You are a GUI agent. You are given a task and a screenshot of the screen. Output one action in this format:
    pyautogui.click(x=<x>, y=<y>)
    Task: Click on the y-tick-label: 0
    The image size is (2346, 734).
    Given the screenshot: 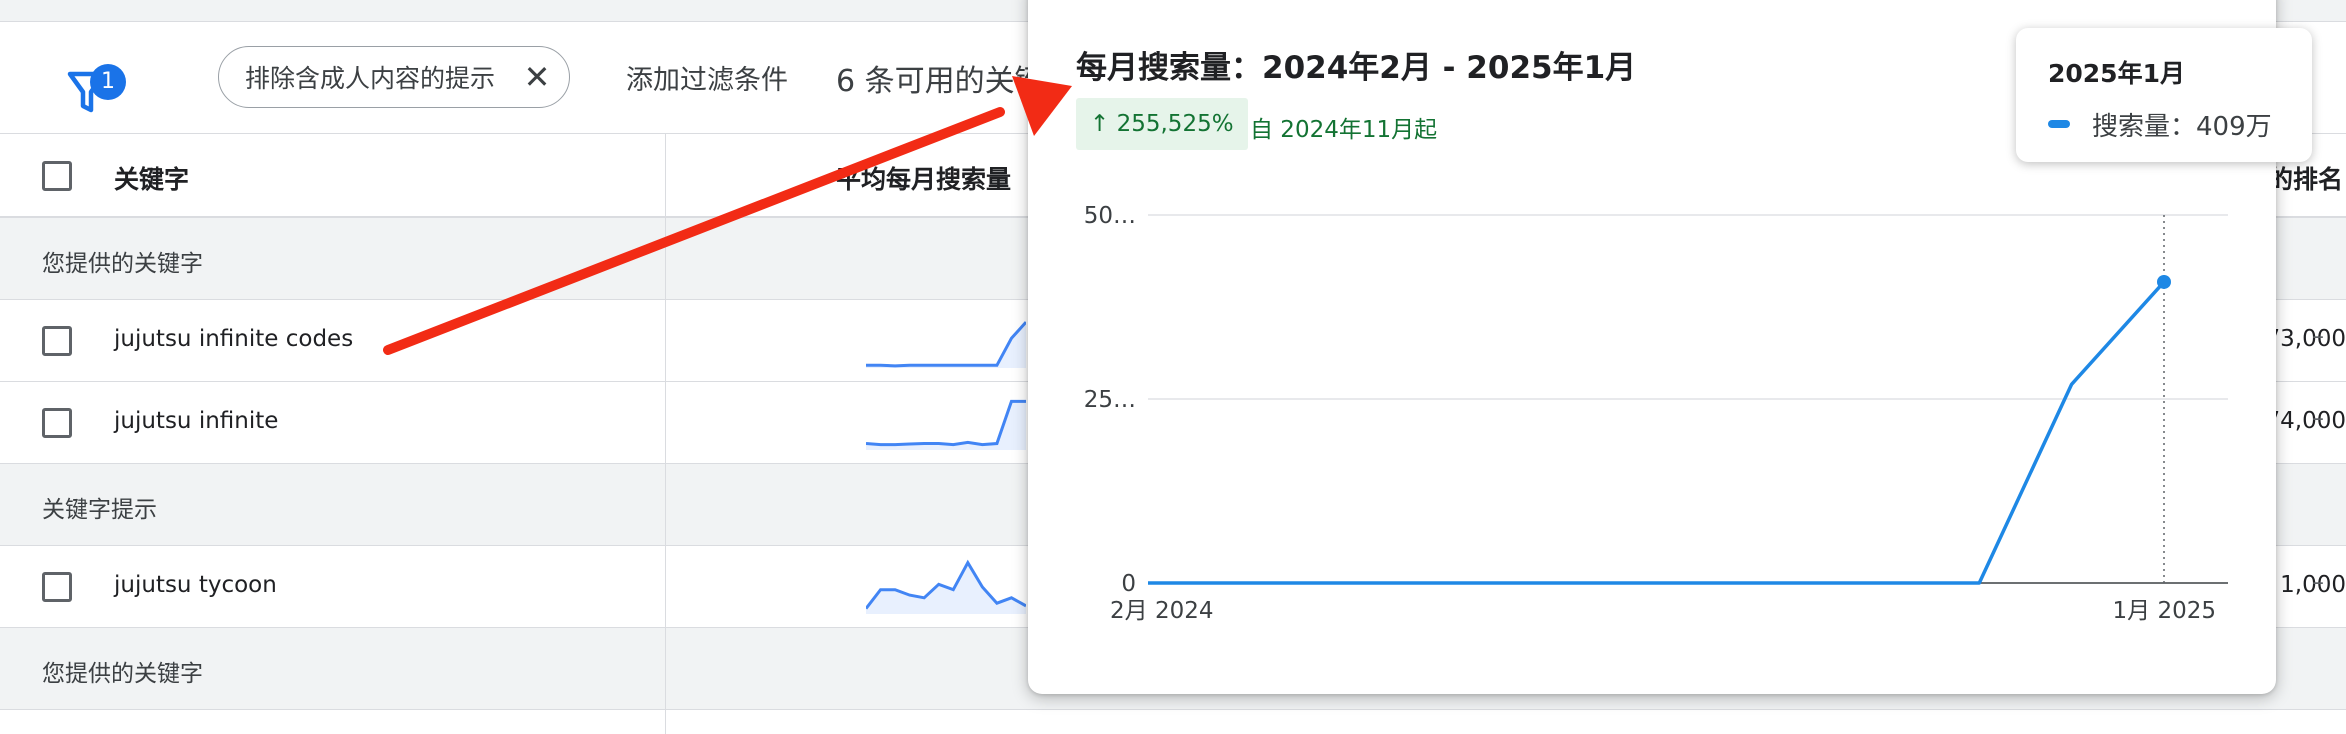 What is the action you would take?
    pyautogui.click(x=1128, y=584)
    